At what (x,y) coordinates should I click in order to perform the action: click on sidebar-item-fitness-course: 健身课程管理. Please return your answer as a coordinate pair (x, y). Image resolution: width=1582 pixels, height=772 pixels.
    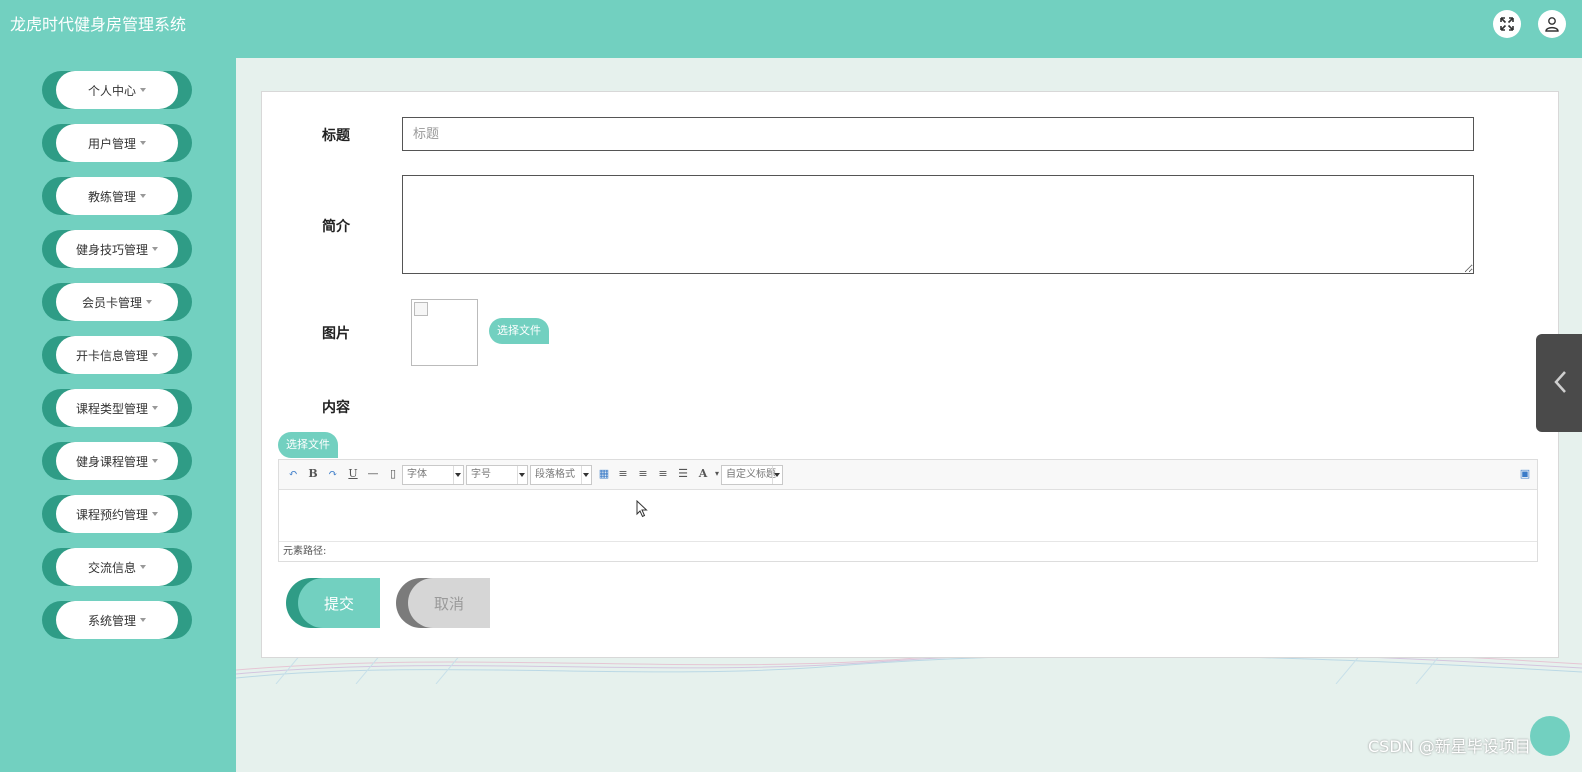
    Looking at the image, I should click on (117, 461).